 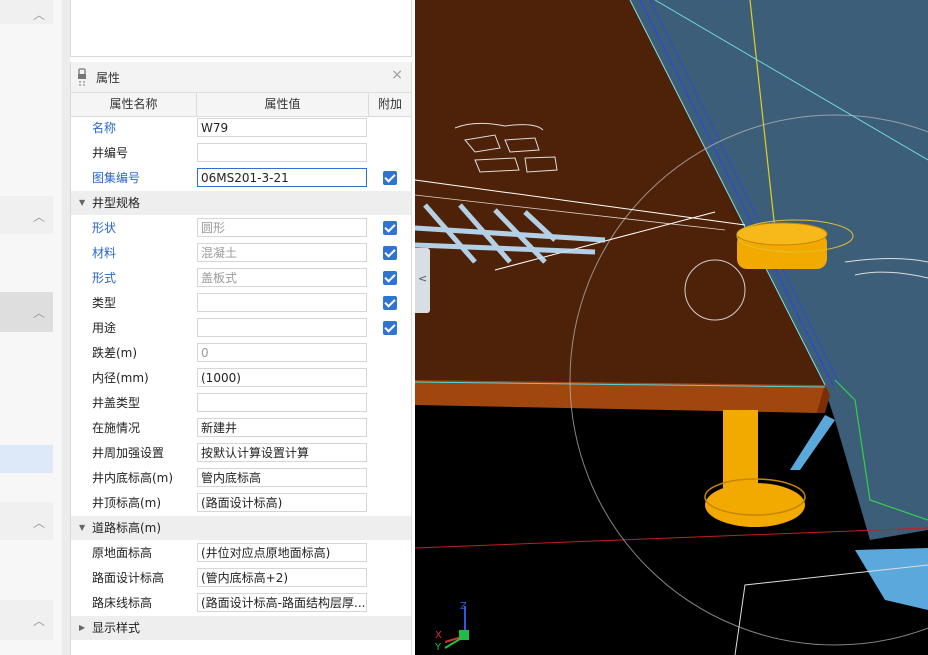 I want to click on property-value-input: 06MS201-3-21, so click(x=282, y=177).